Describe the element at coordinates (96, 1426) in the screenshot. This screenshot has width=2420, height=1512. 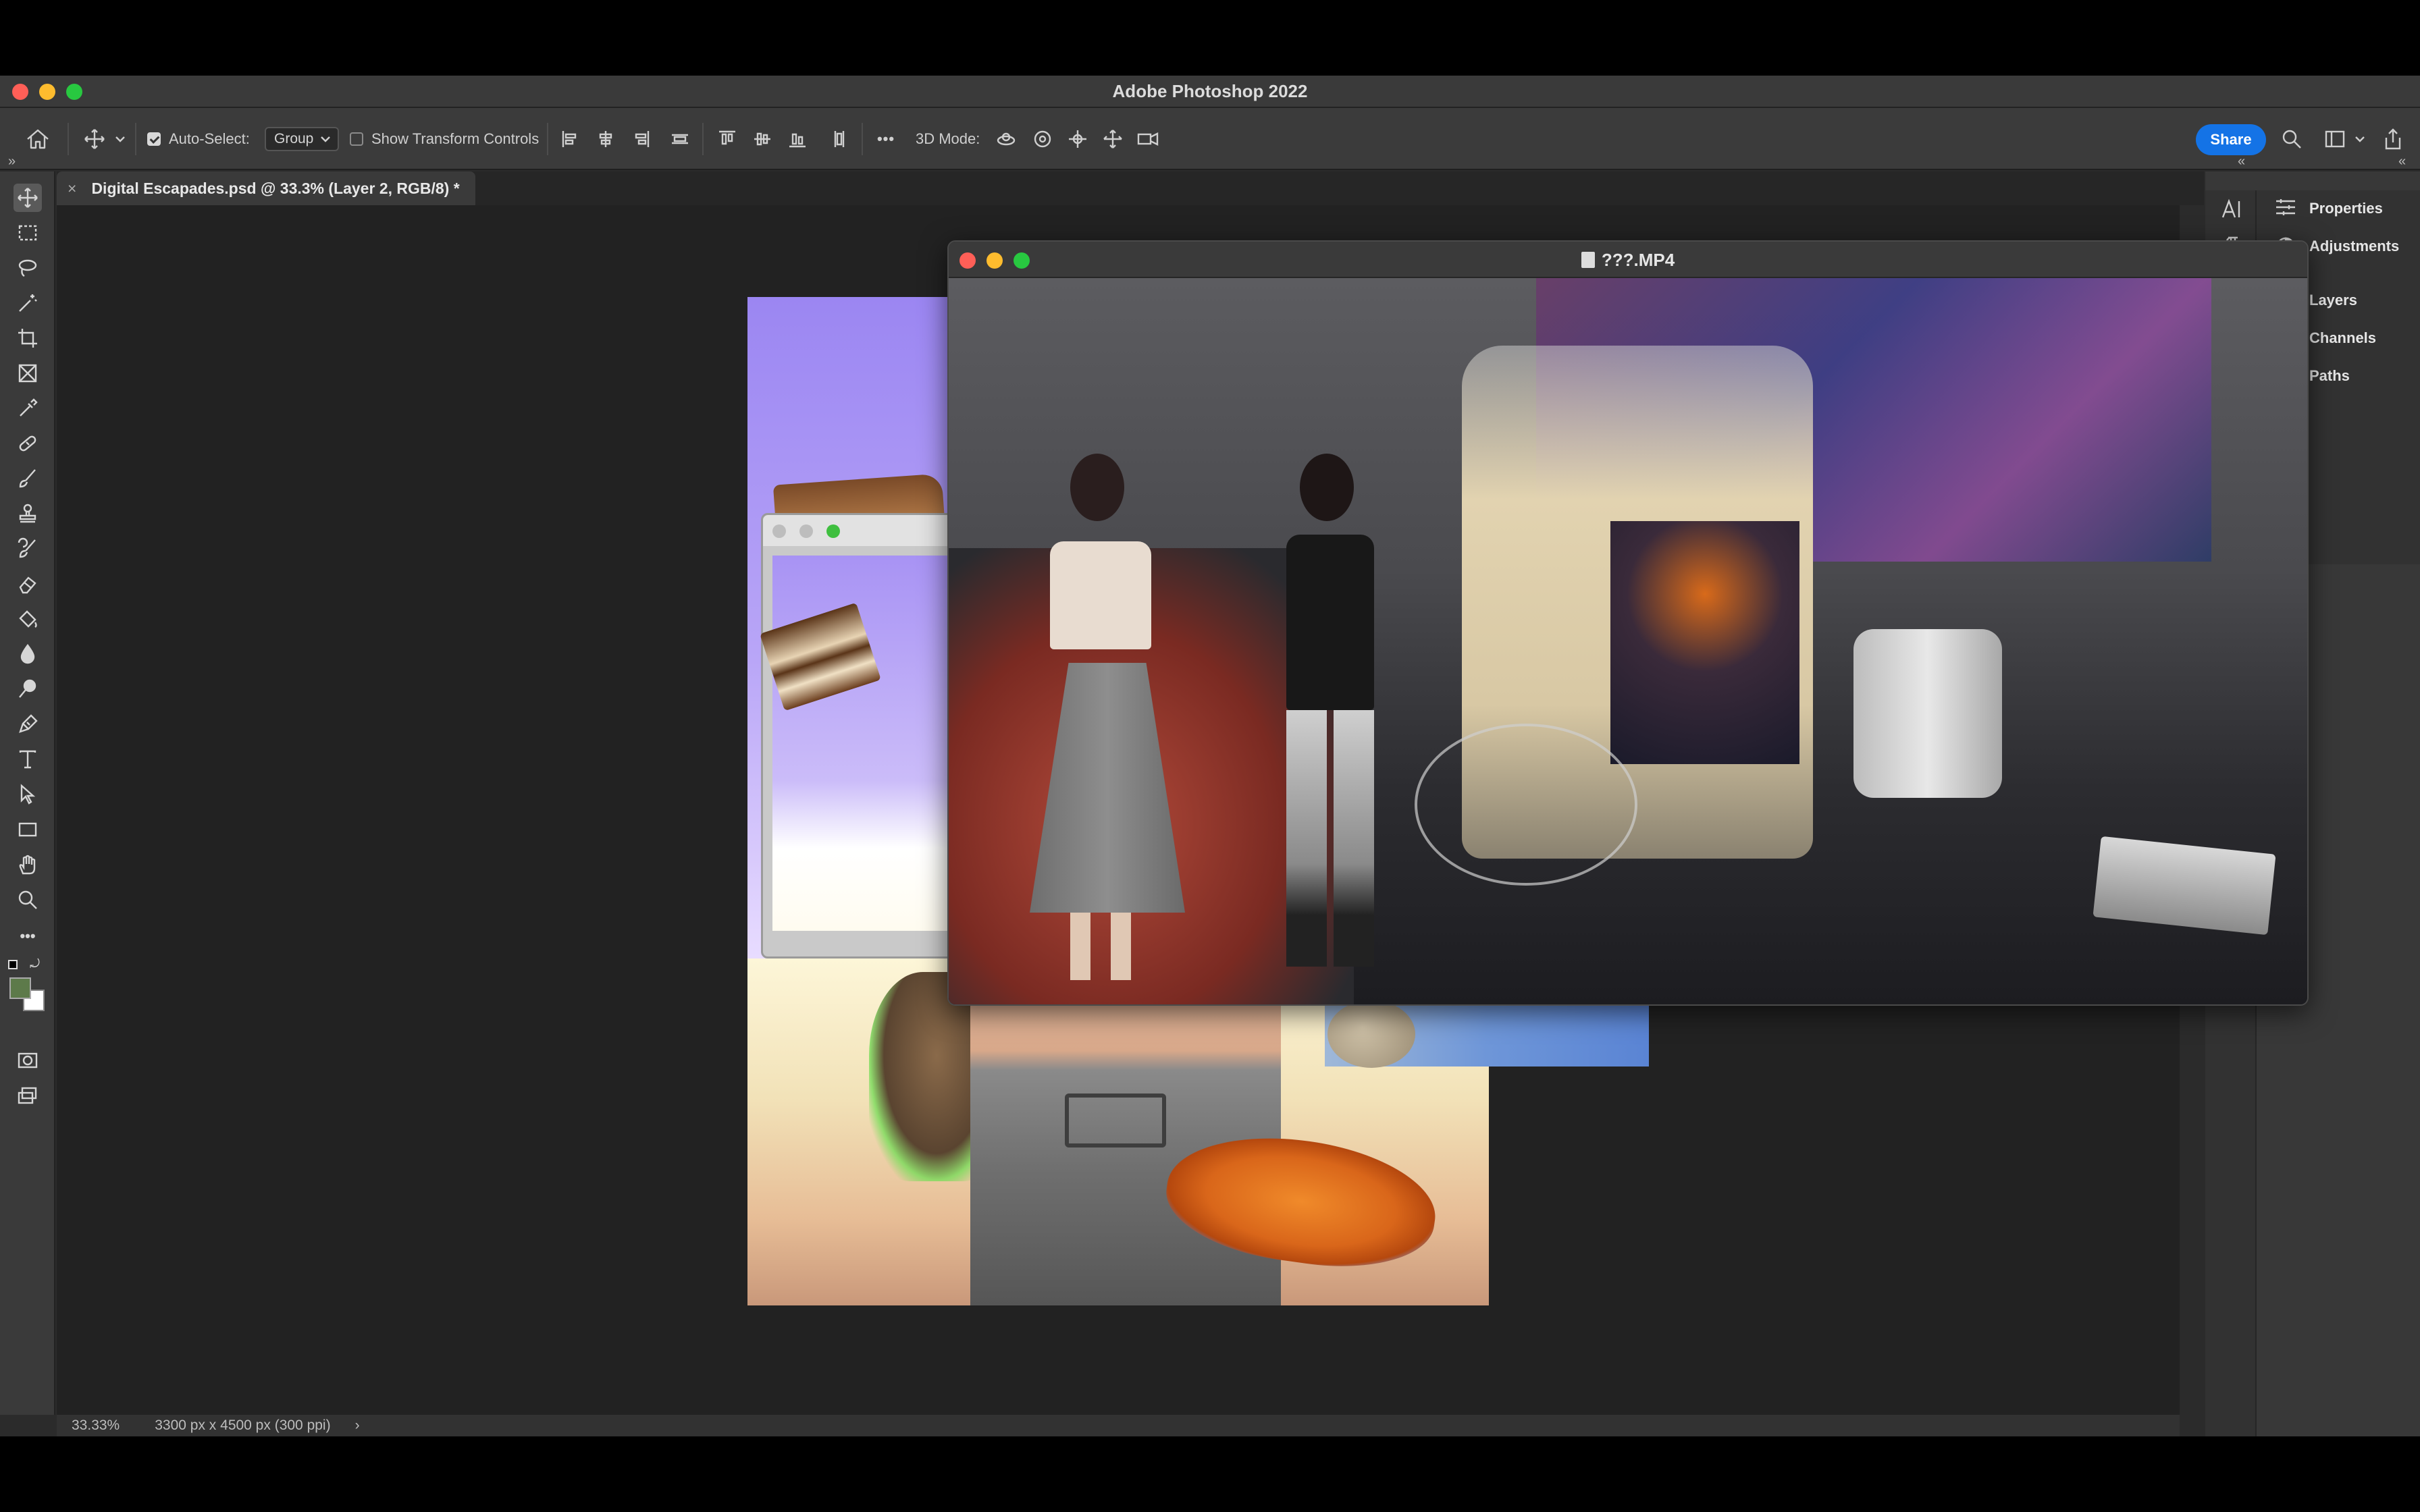
I see `zoom-level: 33.33%` at that location.